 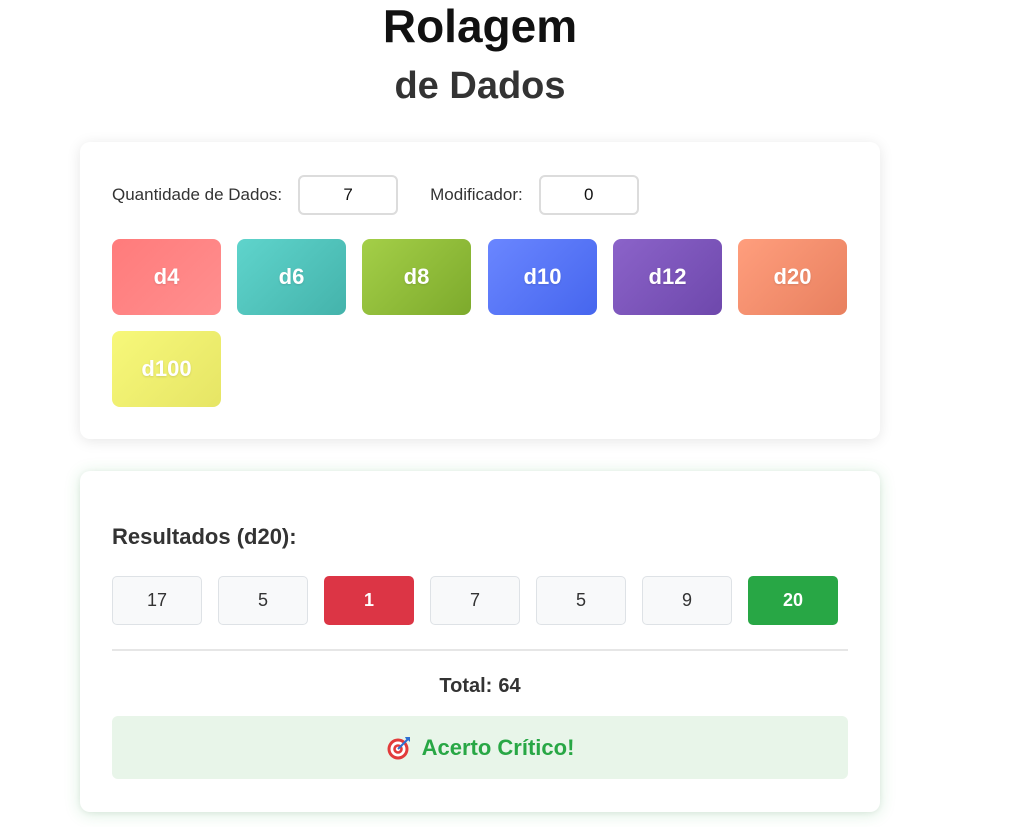 I want to click on critical-message: Acerto Crítico!, so click(x=498, y=747).